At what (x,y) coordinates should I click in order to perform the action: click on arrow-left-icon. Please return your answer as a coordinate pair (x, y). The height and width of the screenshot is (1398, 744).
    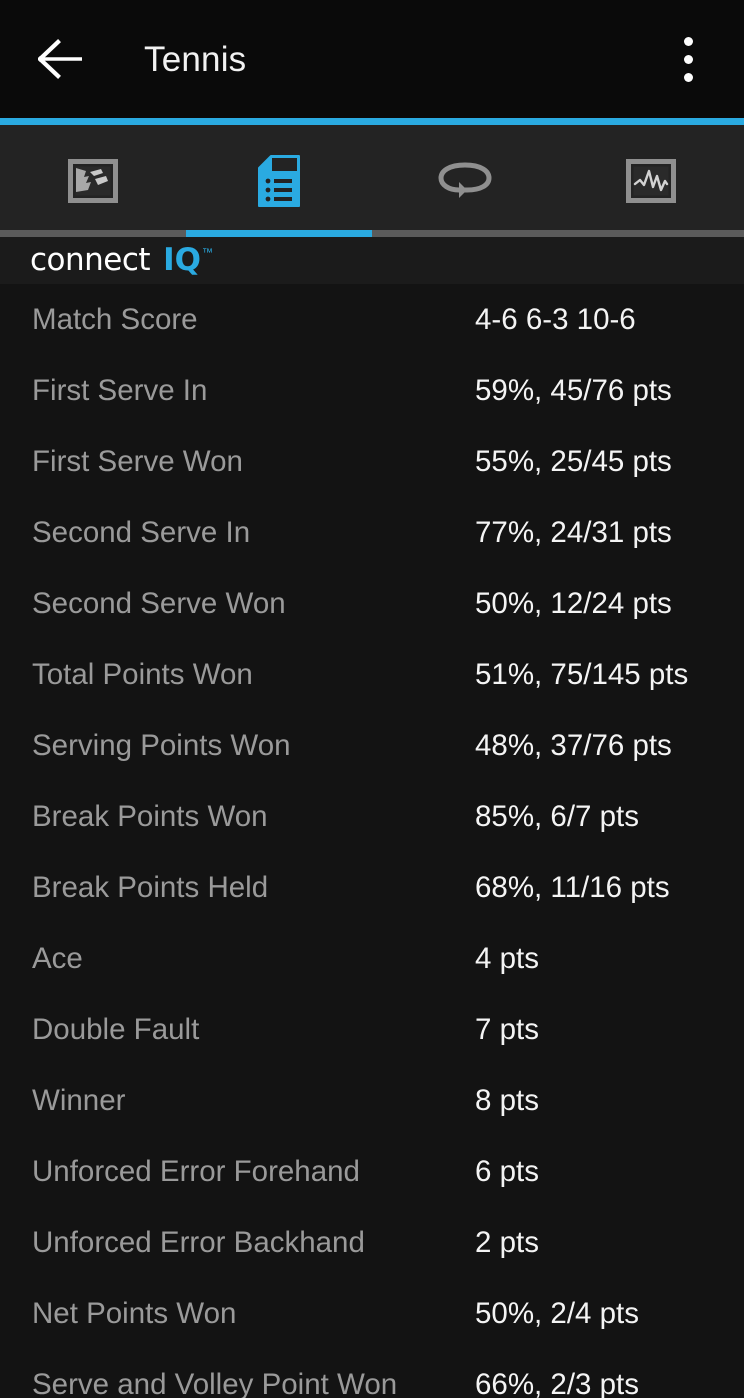
    Looking at the image, I should click on (61, 59).